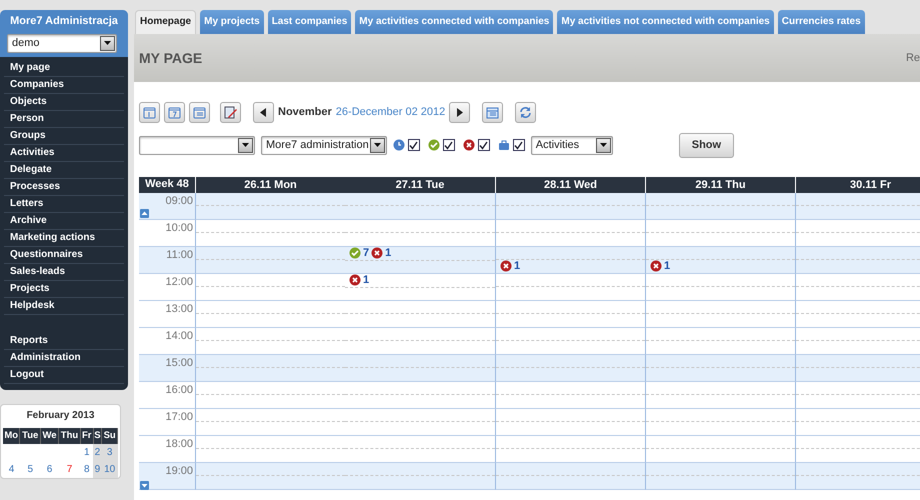 This screenshot has width=920, height=500. What do you see at coordinates (87, 452) in the screenshot?
I see `calendar-day: 1` at bounding box center [87, 452].